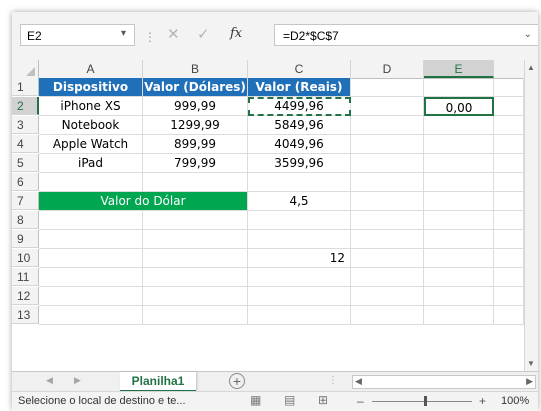 Image resolution: width=541 pixels, height=411 pixels. Describe the element at coordinates (509, 277) in the screenshot. I see `cell-f11` at that location.